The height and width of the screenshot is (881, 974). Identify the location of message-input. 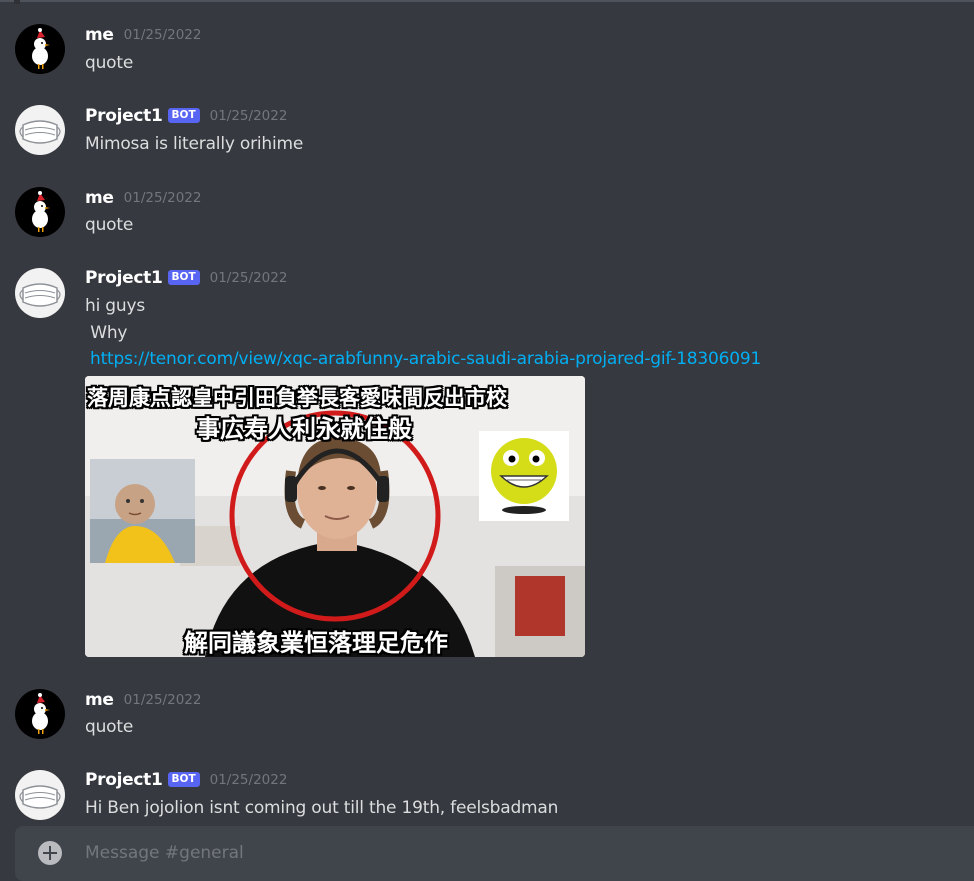
(510, 853).